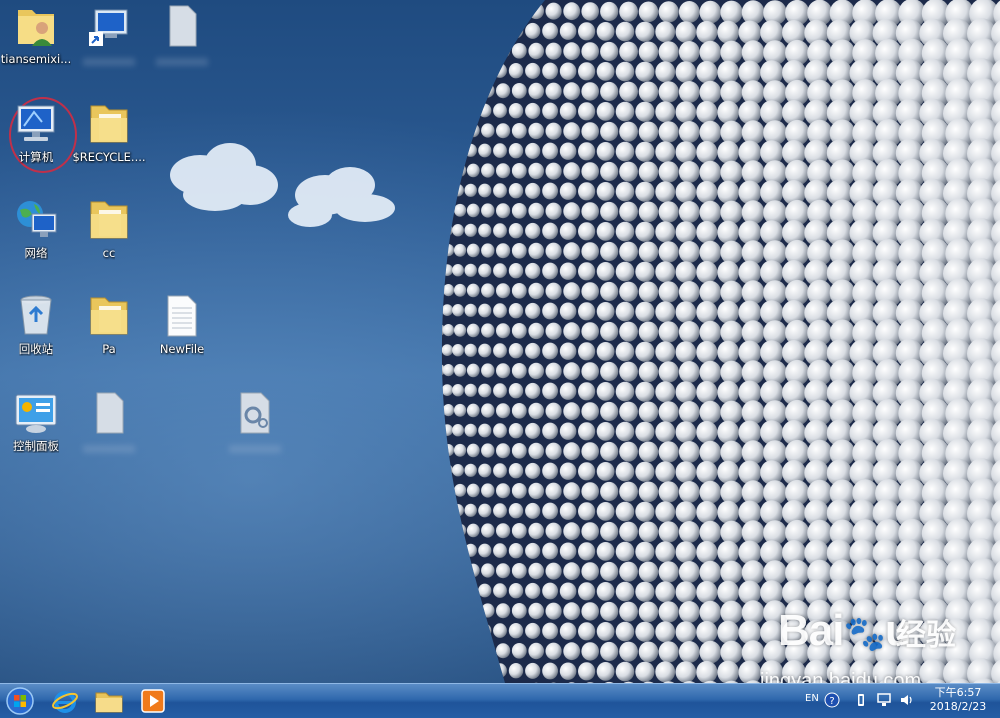 This screenshot has height=718, width=1000. I want to click on desktop-icon-network-shortcut, so click(109, 42).